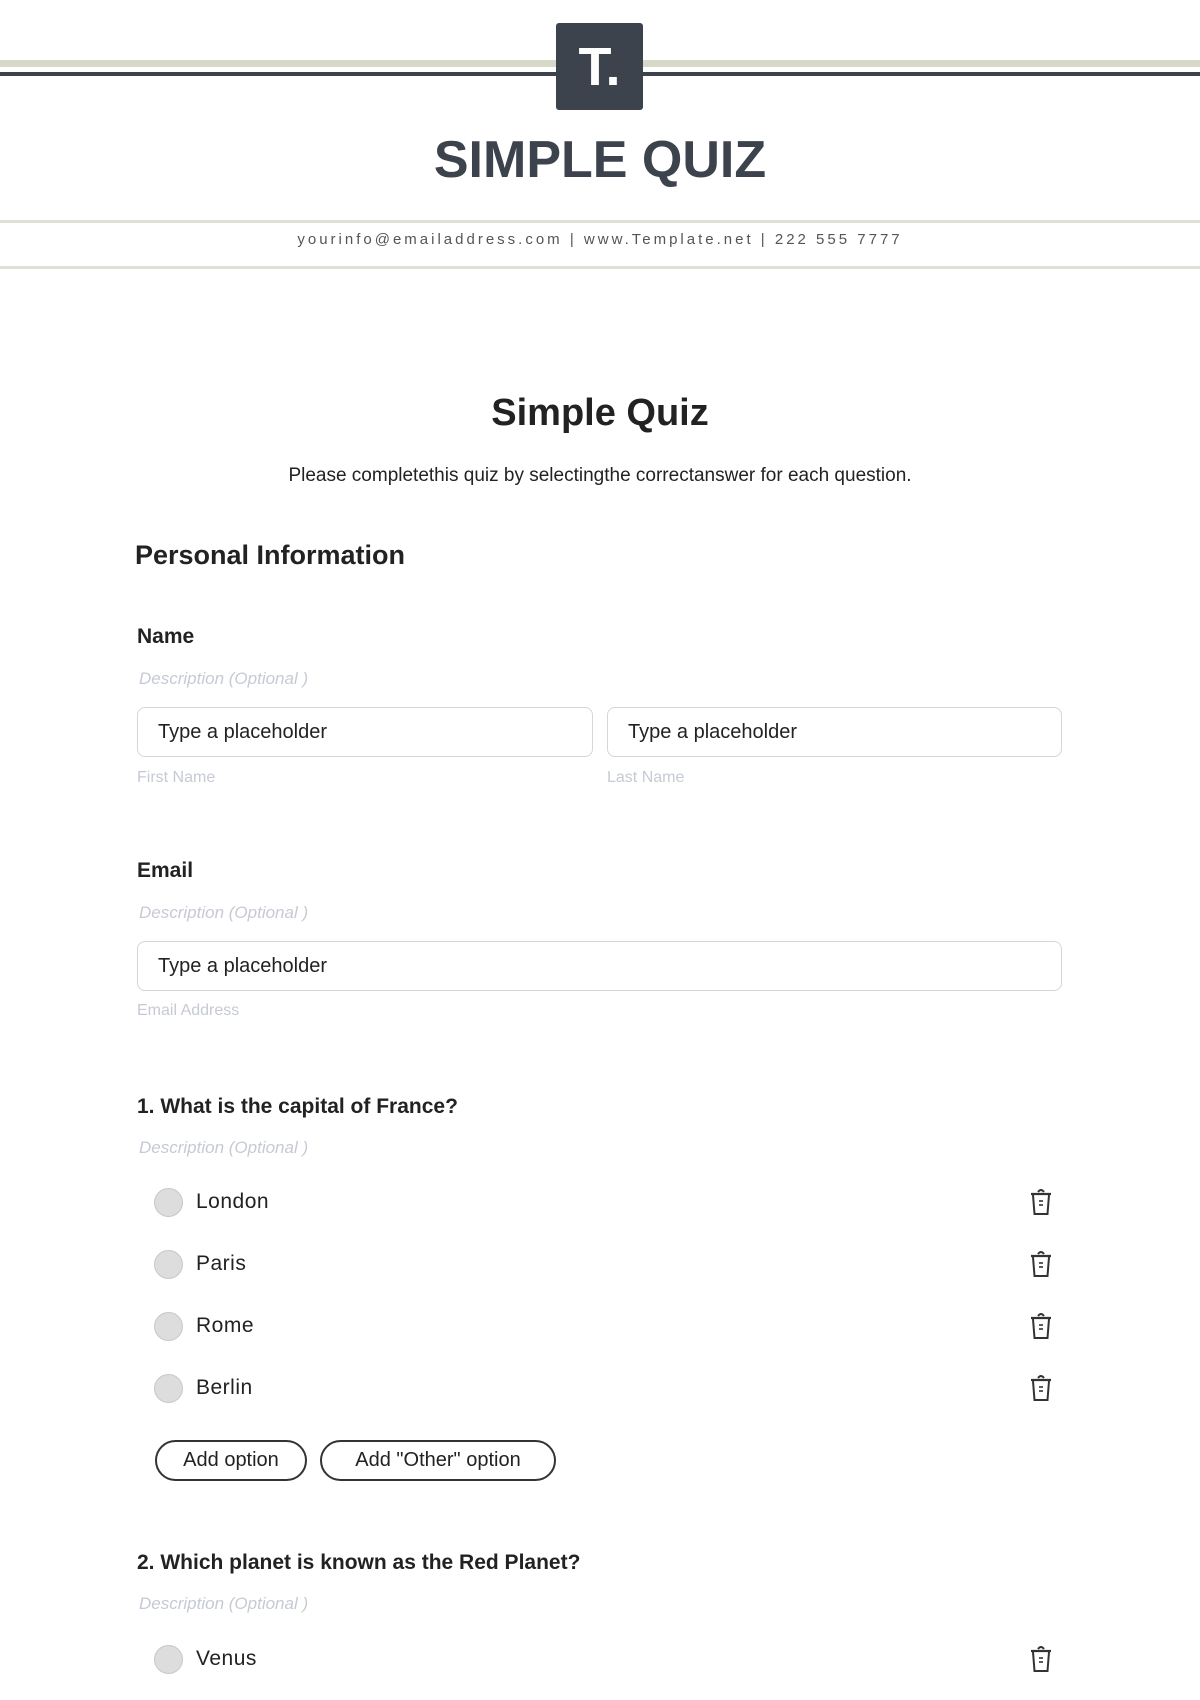 The width and height of the screenshot is (1200, 1700). Describe the element at coordinates (438, 1460) in the screenshot. I see `add-other-option-button: Add "Other" option` at that location.